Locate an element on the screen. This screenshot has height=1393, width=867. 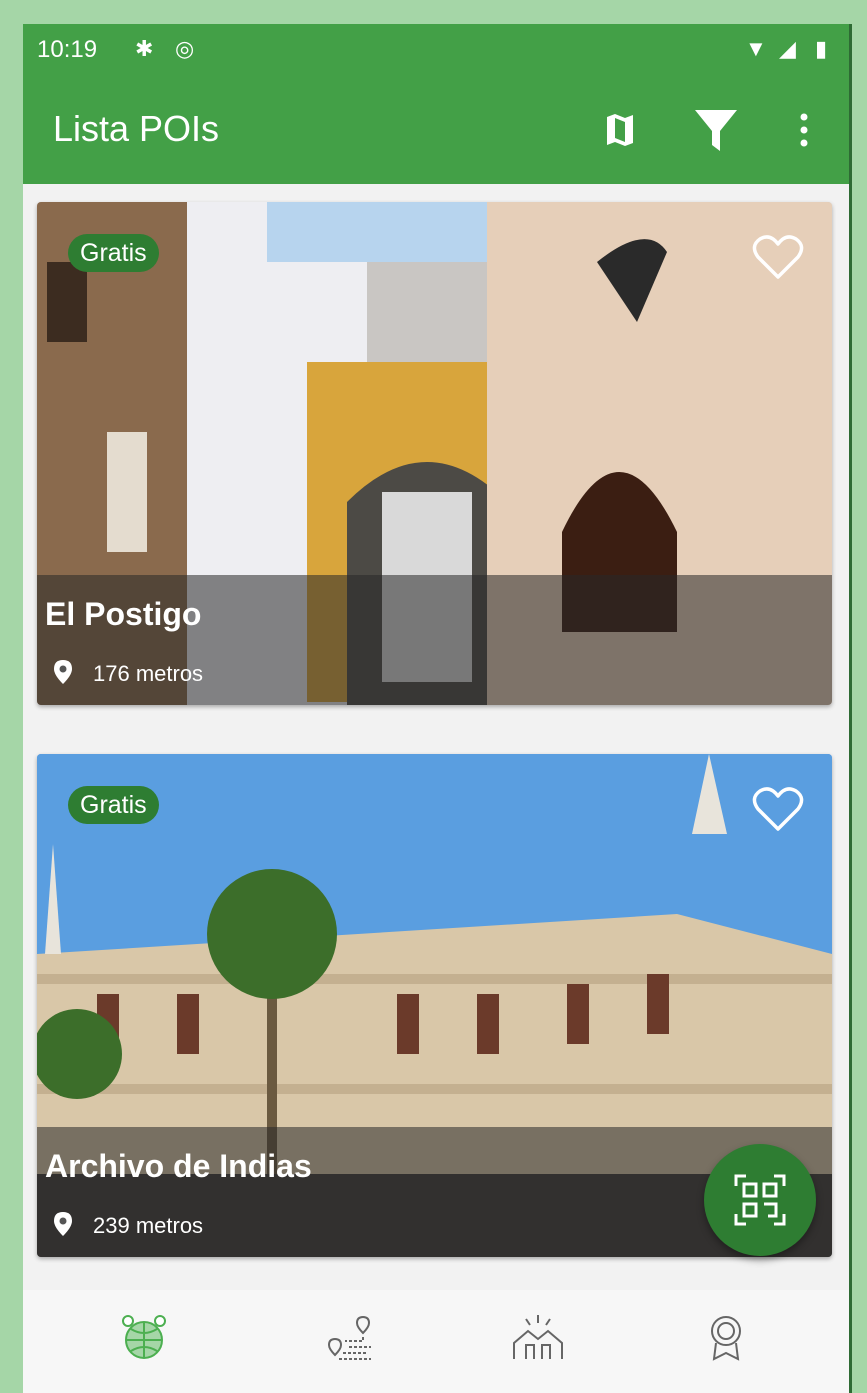
nav-item-routes is located at coordinates (352, 1338).